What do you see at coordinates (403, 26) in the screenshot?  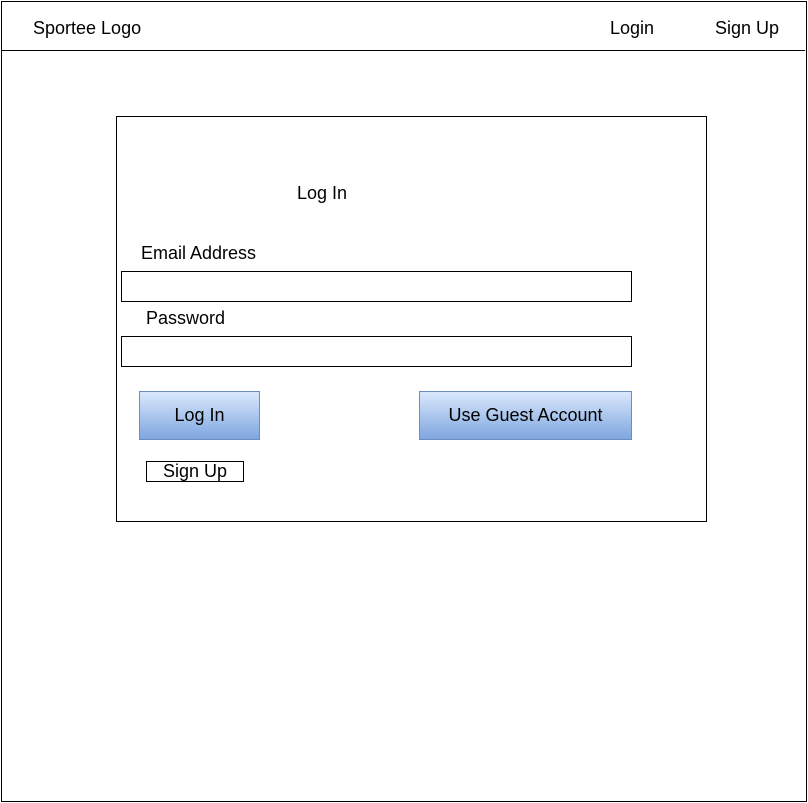 I see `header-bar: Sportee Logo Login Sign Up` at bounding box center [403, 26].